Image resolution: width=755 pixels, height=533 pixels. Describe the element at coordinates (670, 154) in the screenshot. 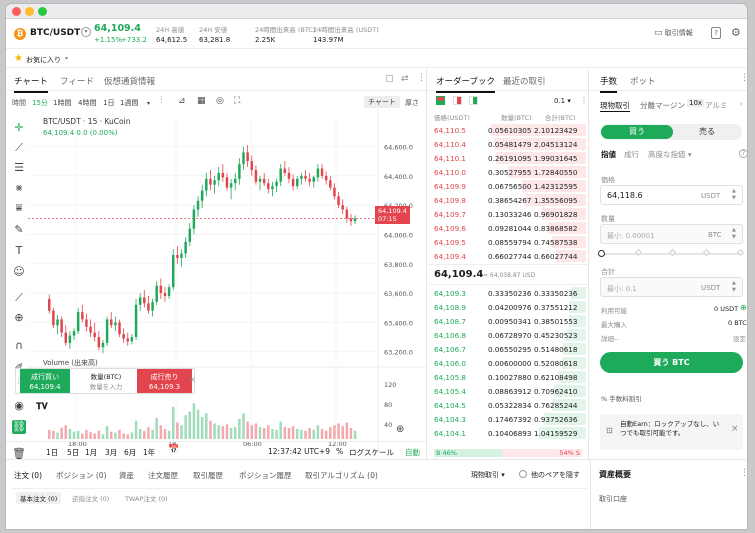

I see `order-type-advanced: 高度な指値 ▾` at that location.